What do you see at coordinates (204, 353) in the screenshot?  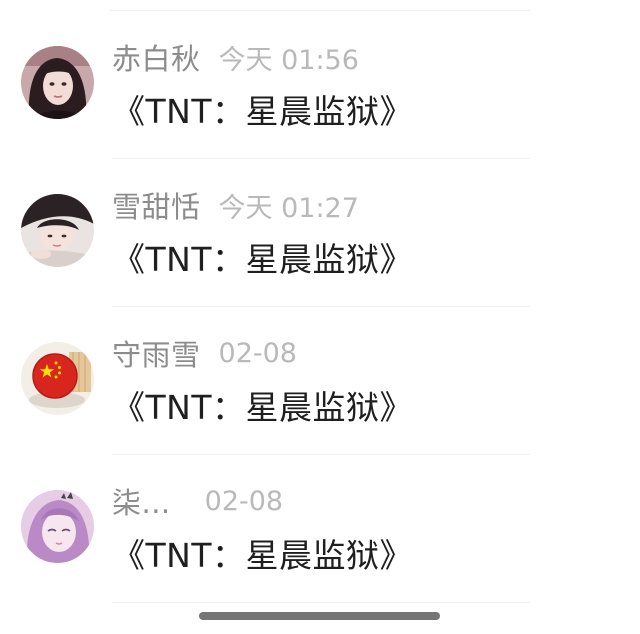 I see `comment-meta: 守雨雪 02-08` at bounding box center [204, 353].